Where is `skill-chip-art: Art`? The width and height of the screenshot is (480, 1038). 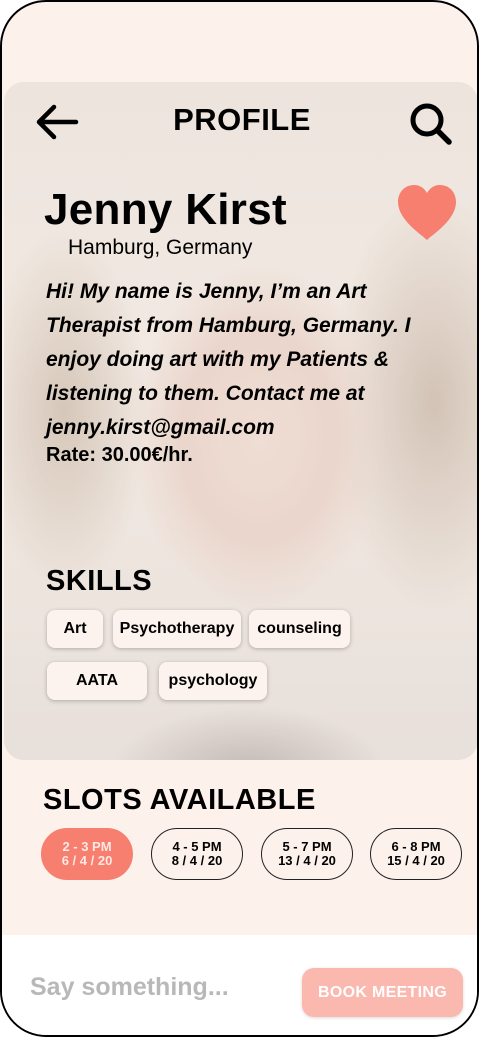 skill-chip-art: Art is located at coordinates (75, 629).